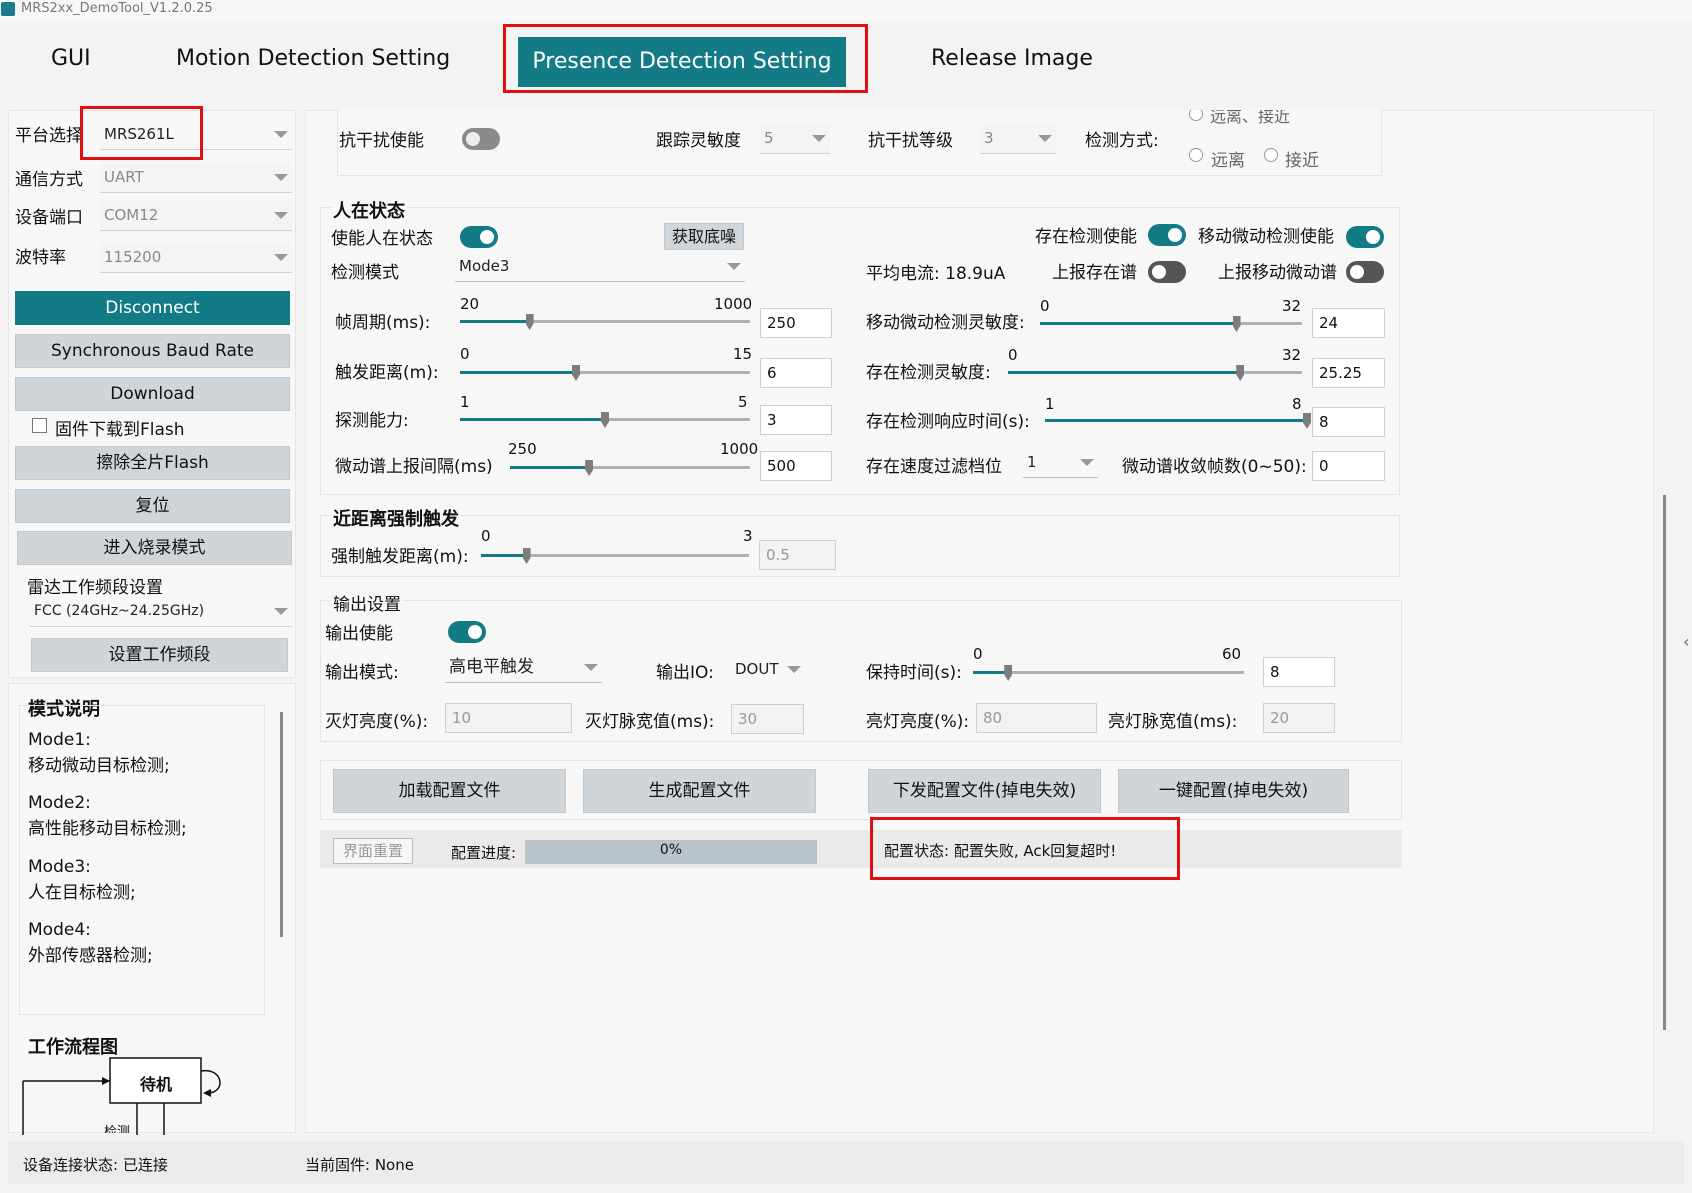  Describe the element at coordinates (1348, 323) in the screenshot. I see `motion-sens-input: 24` at that location.